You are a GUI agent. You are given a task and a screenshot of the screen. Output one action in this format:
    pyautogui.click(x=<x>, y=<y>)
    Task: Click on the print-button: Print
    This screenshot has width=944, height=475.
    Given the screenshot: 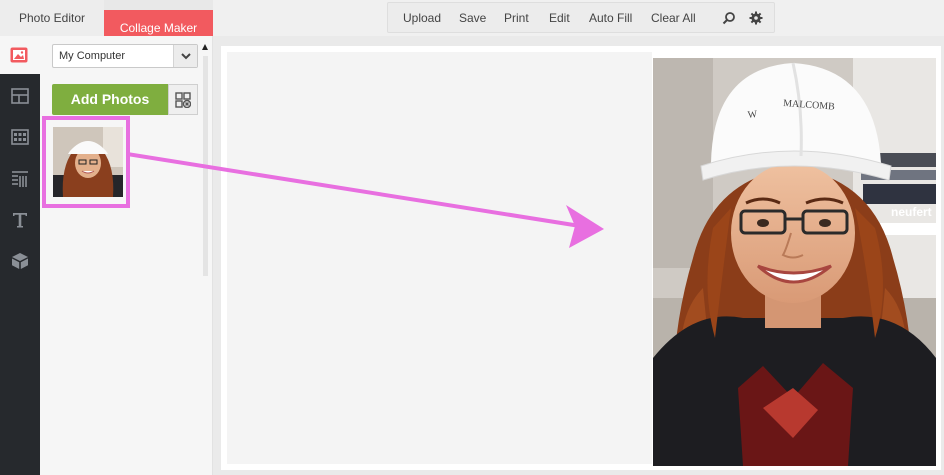 What is the action you would take?
    pyautogui.click(x=516, y=18)
    